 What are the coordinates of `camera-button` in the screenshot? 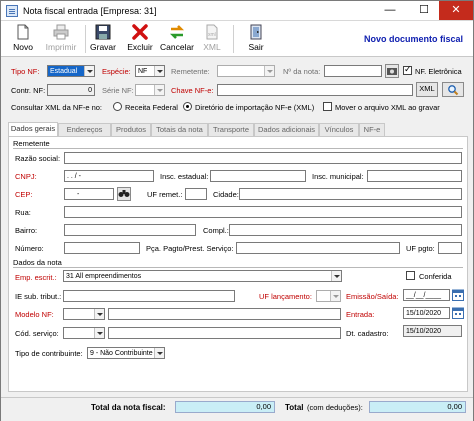 It's located at (392, 71).